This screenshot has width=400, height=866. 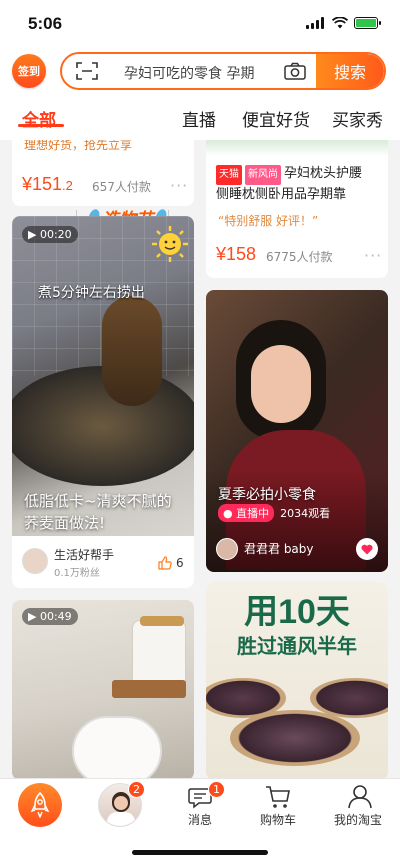 I want to click on author-avatar, so click(x=35, y=561).